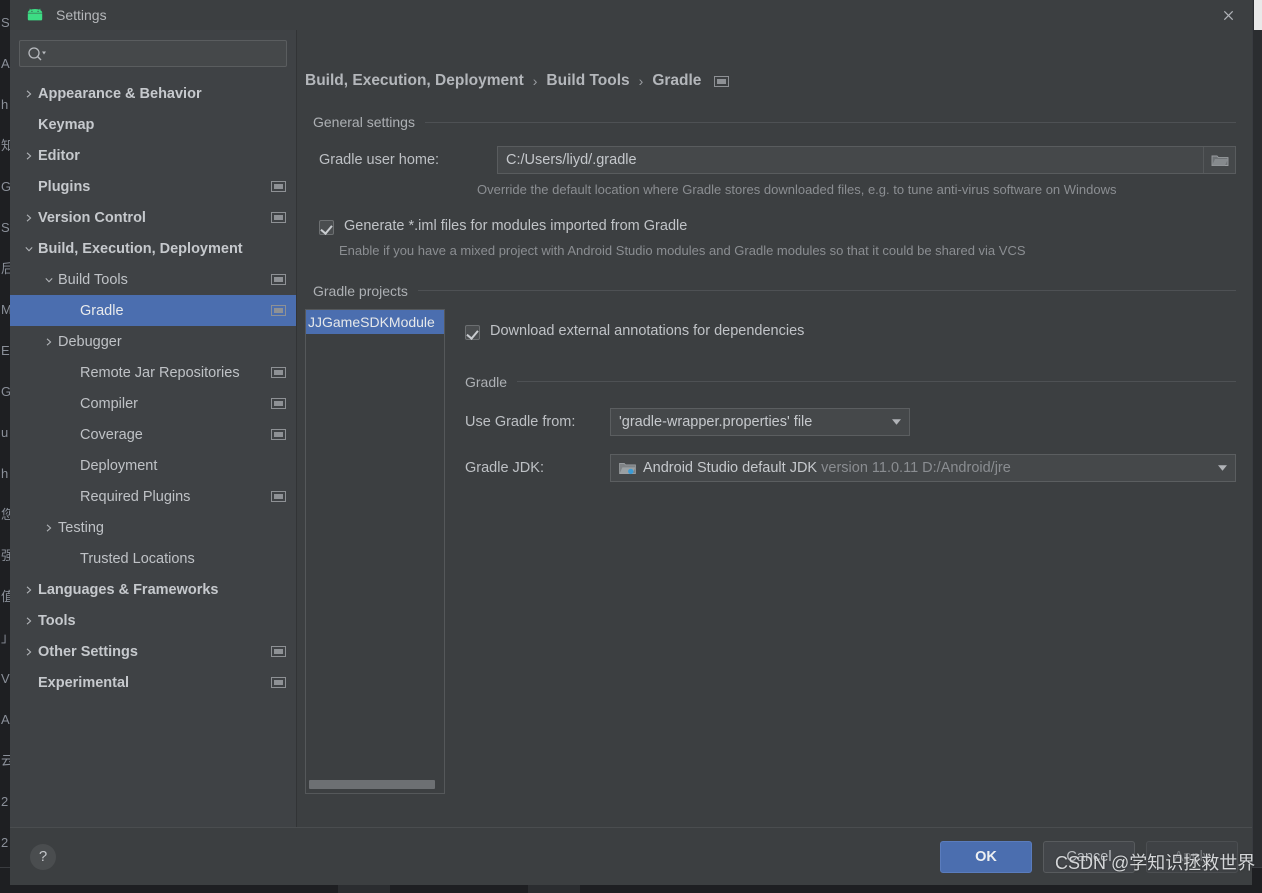 Image resolution: width=1262 pixels, height=893 pixels. Describe the element at coordinates (153, 341) in the screenshot. I see `sidebar-item-debugger: Debugger` at that location.